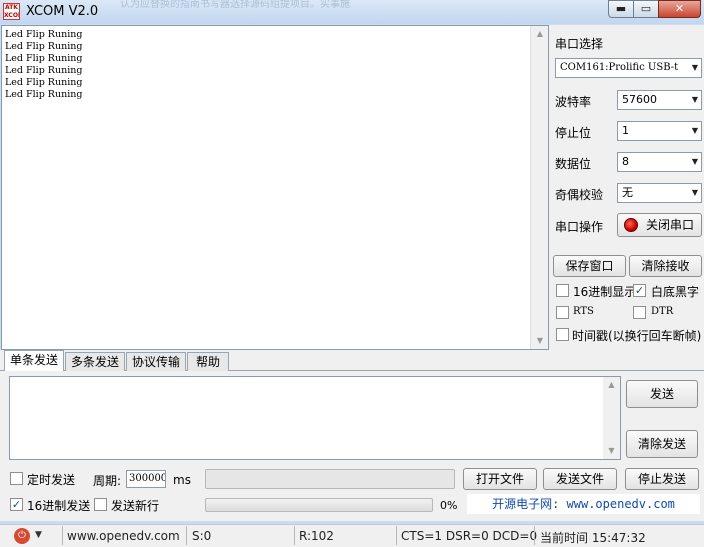 The width and height of the screenshot is (704, 547). What do you see at coordinates (611, 418) in the screenshot?
I see `send-scrollbar: ▲ ▼` at bounding box center [611, 418].